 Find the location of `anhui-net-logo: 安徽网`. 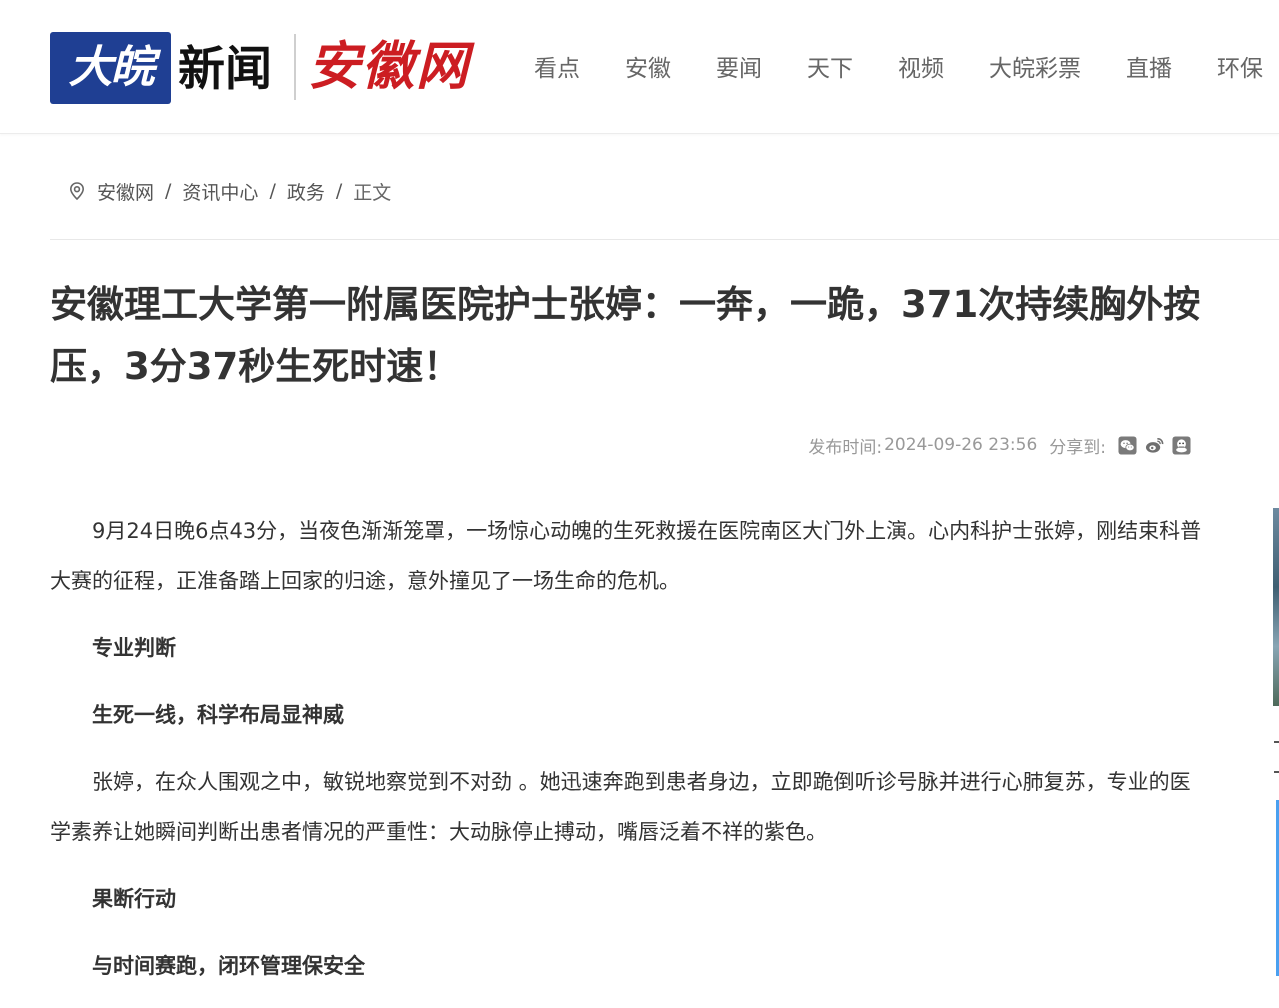

anhui-net-logo: 安徽网 is located at coordinates (389, 67).